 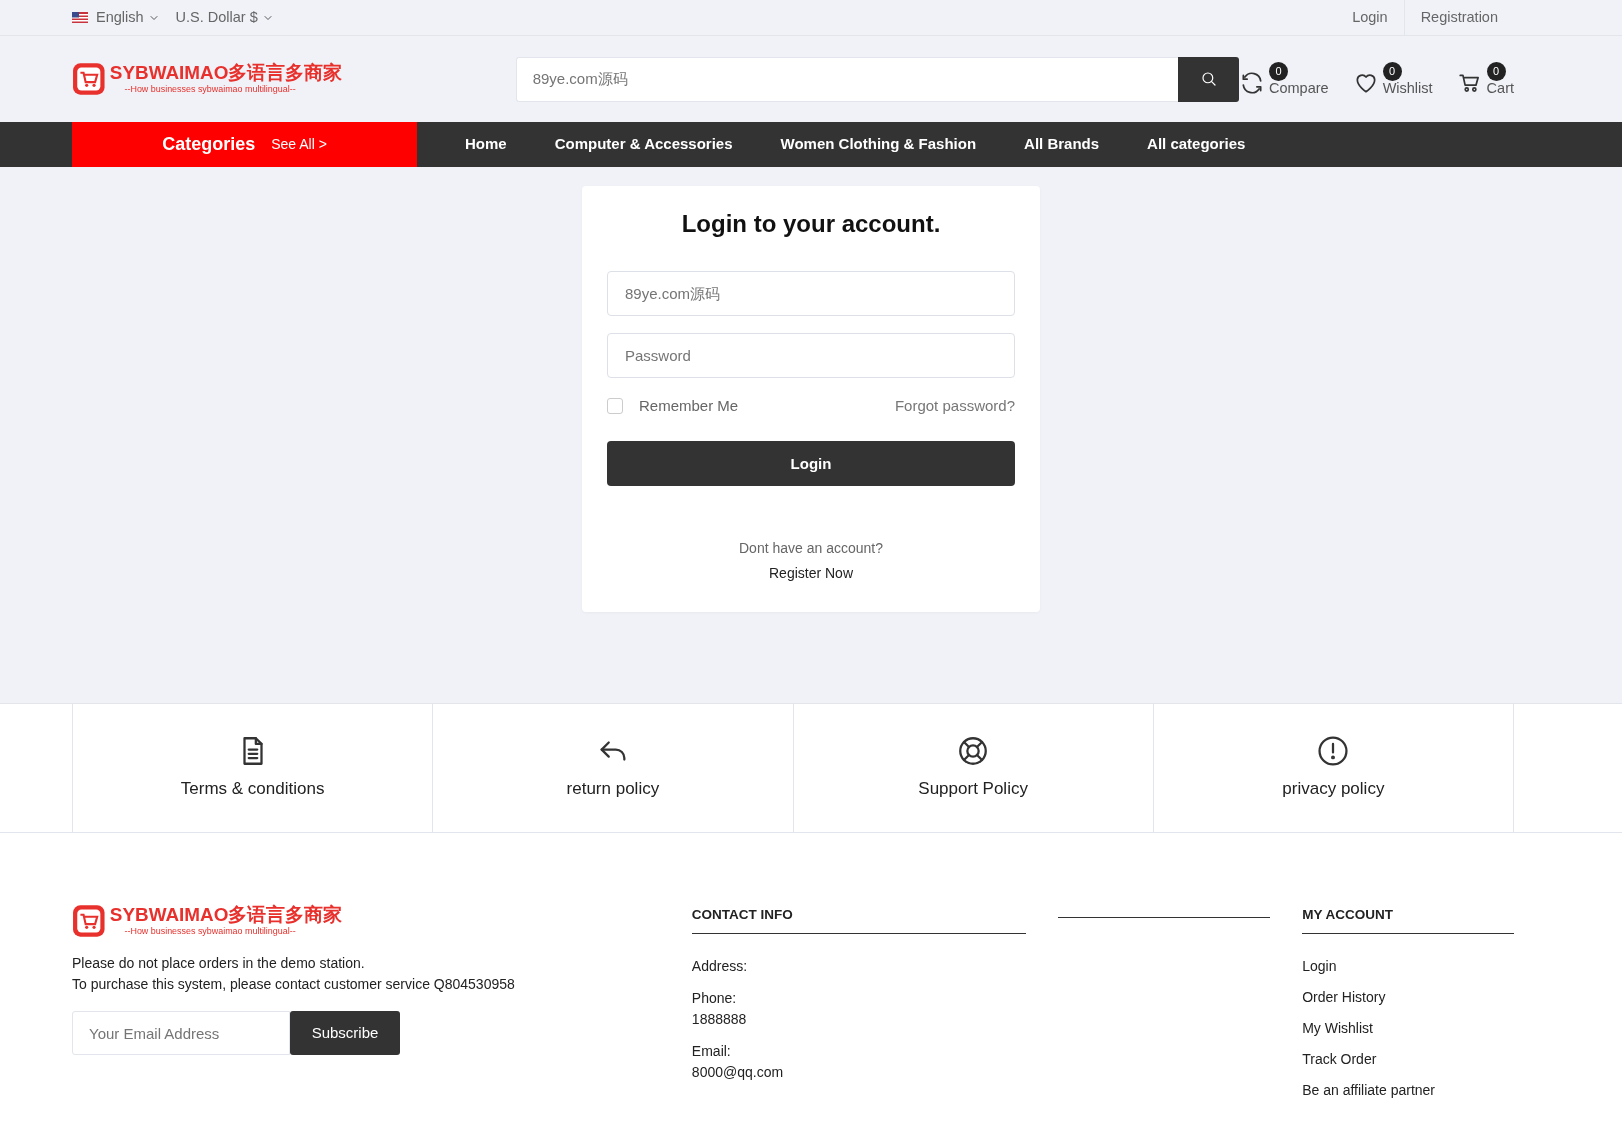 What do you see at coordinates (972, 768) in the screenshot?
I see `policy-link: Support Policy` at bounding box center [972, 768].